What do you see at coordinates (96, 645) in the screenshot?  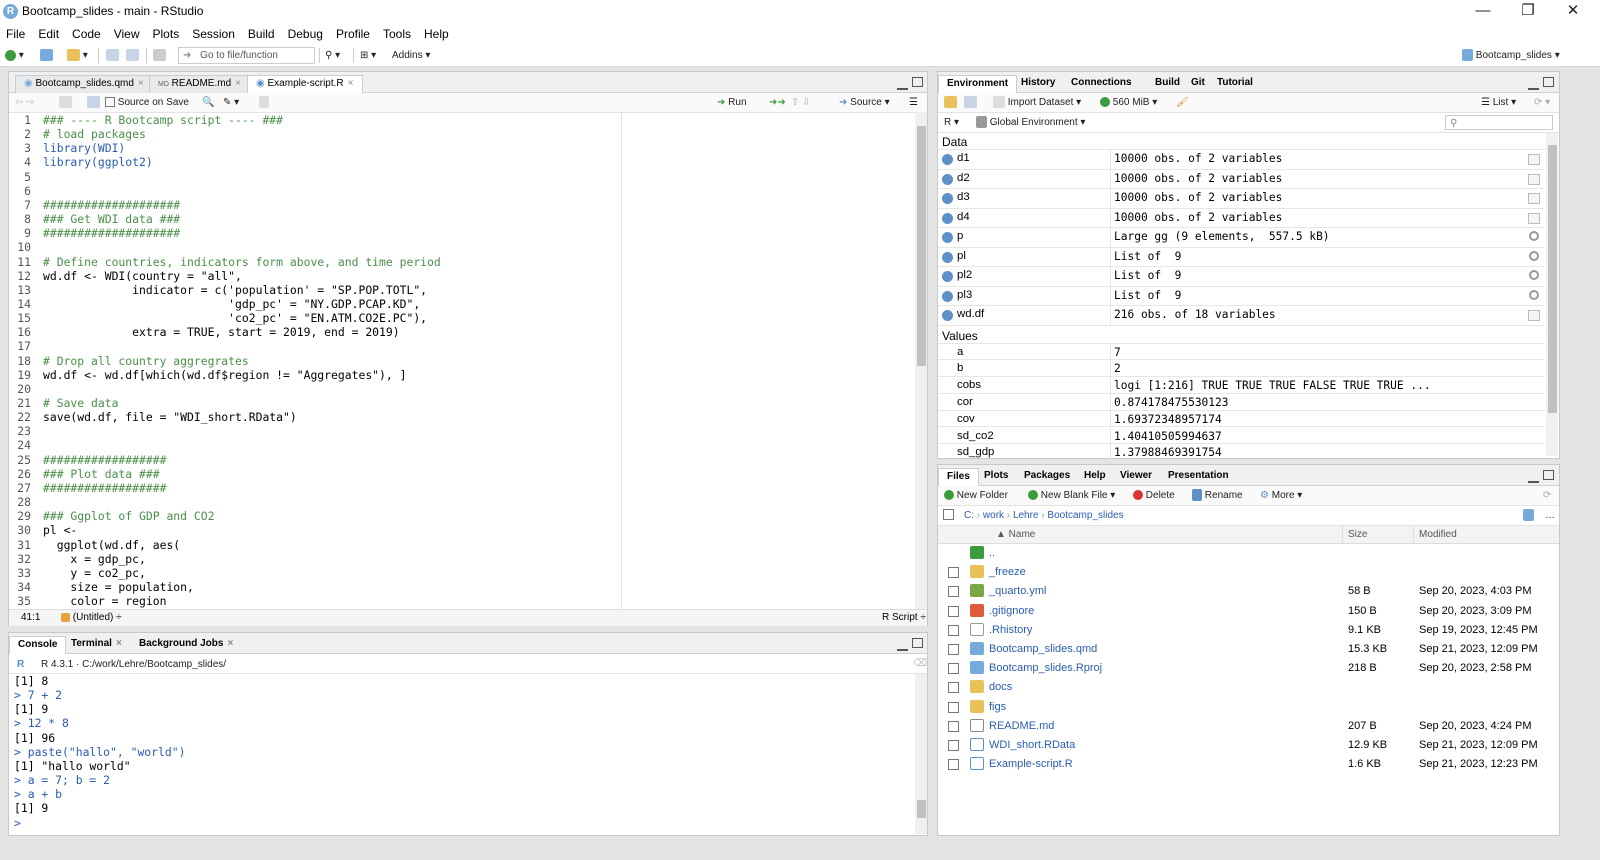 I see `tab-terminal: Terminal ×` at bounding box center [96, 645].